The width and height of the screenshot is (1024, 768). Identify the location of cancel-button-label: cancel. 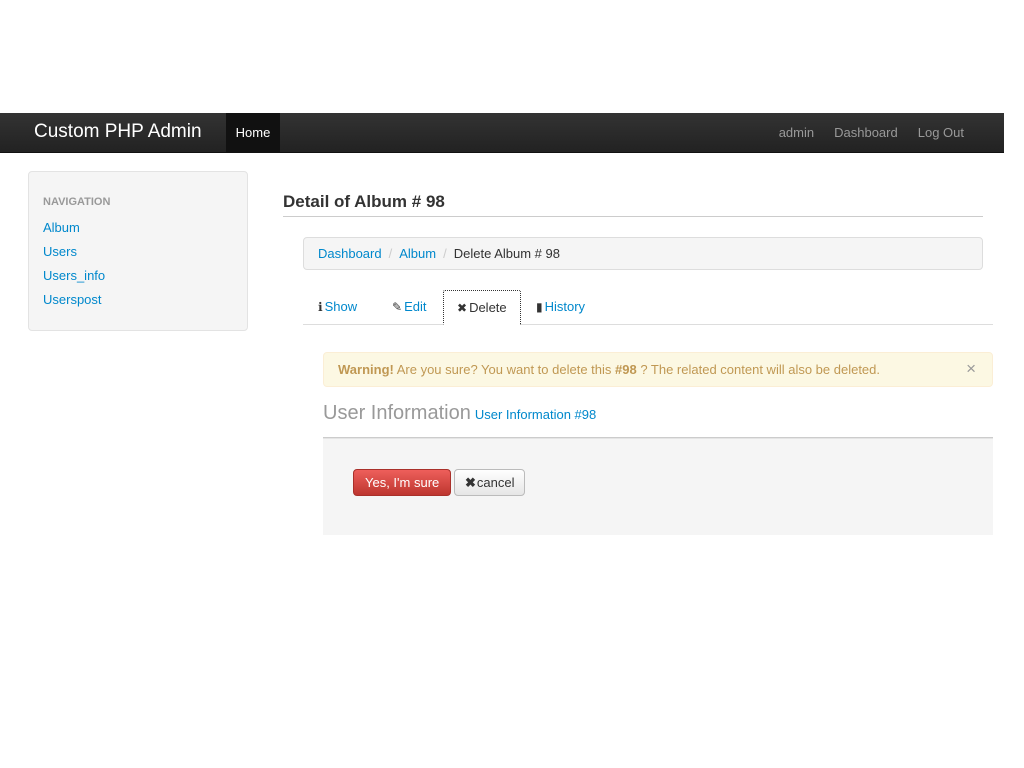
(495, 482).